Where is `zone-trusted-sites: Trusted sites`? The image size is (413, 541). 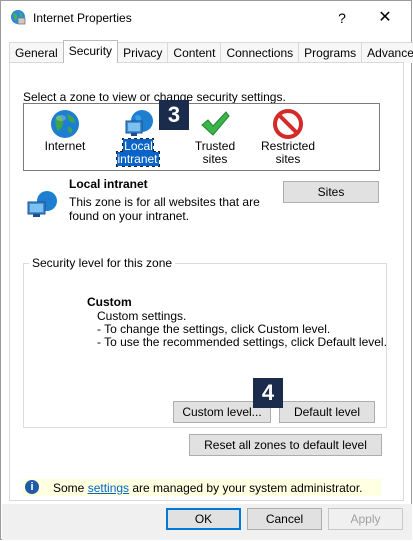 zone-trusted-sites: Trusted sites is located at coordinates (215, 137).